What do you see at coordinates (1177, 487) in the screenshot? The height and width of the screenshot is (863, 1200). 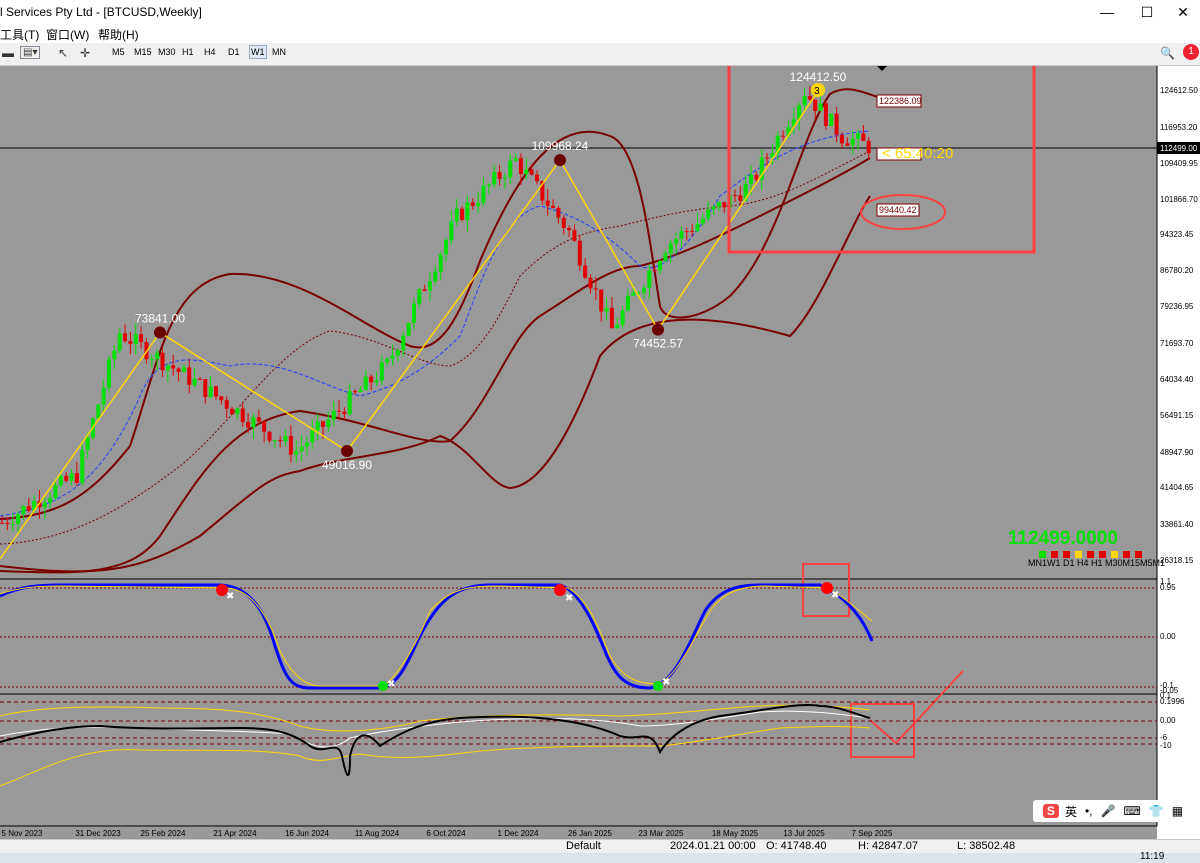 I see `price-axis-label: 41404.65` at bounding box center [1177, 487].